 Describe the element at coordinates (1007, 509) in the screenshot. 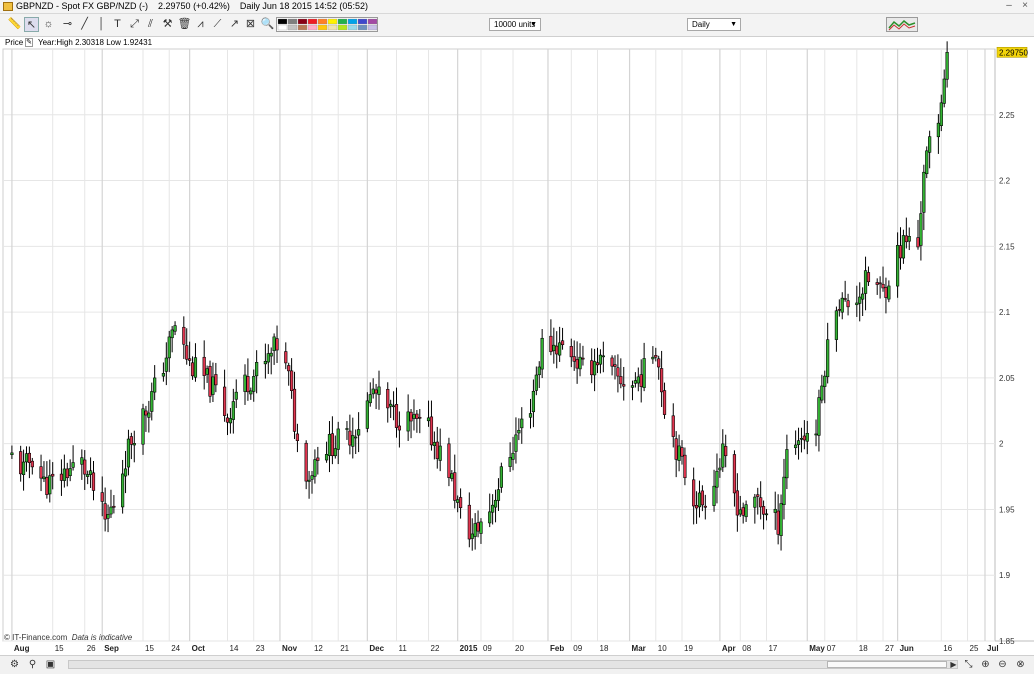

I see `y-tick-label: 1.95` at that location.